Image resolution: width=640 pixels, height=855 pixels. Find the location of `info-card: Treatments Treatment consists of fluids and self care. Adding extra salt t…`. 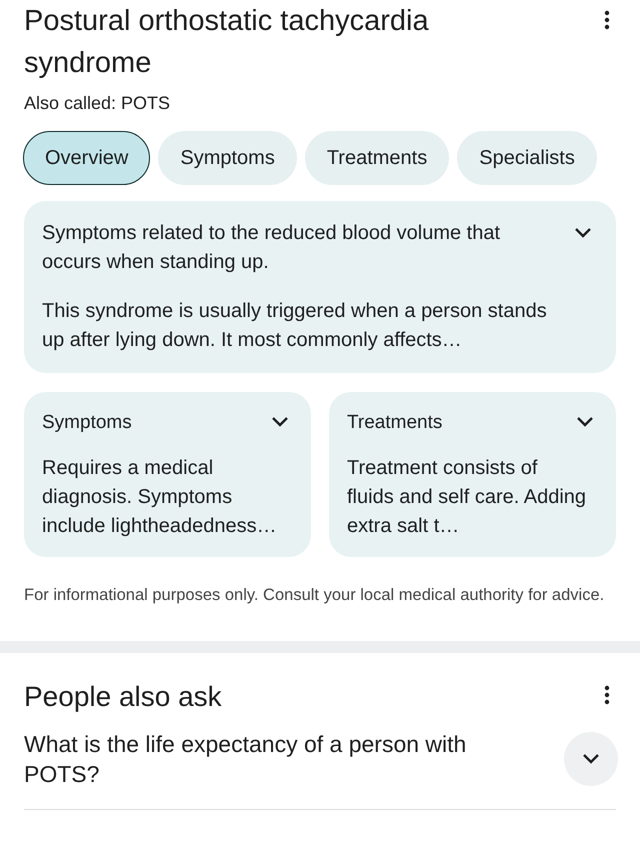

info-card: Treatments Treatment consists of fluids and self care. Adding extra salt t… is located at coordinates (472, 474).